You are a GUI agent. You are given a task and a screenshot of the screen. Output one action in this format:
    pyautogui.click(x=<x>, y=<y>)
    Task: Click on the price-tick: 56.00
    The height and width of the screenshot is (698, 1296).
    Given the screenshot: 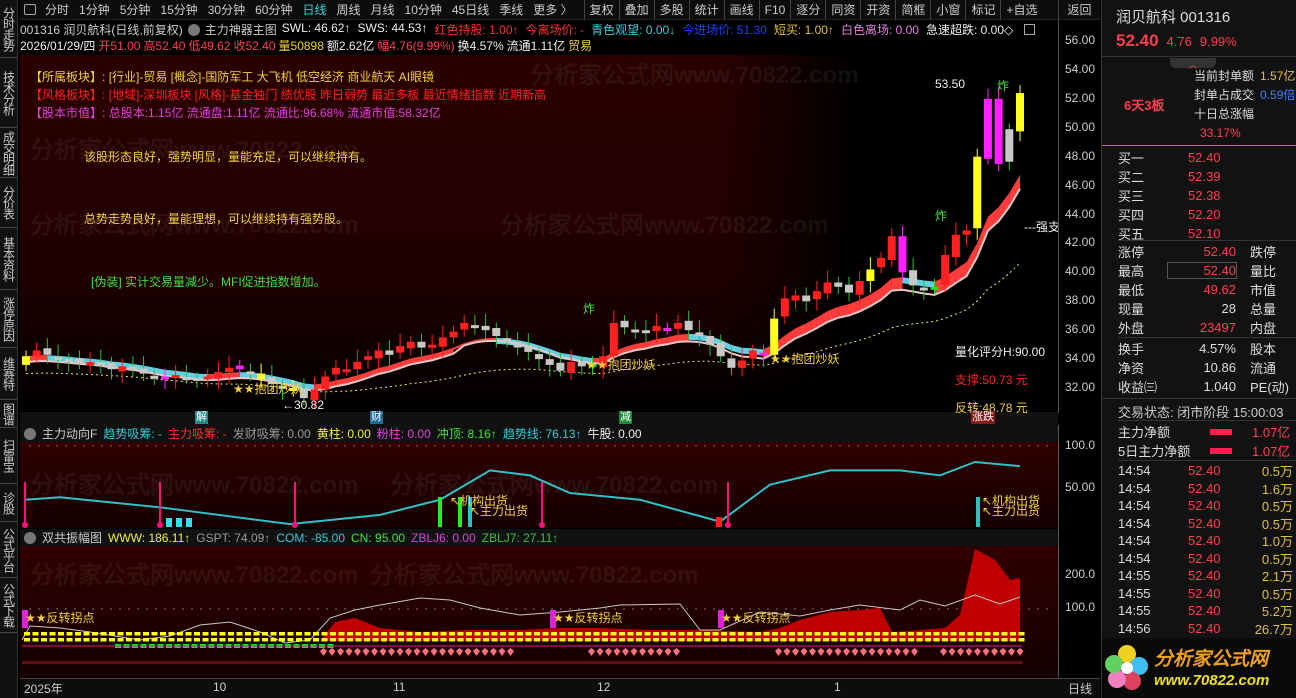 What is the action you would take?
    pyautogui.click(x=1080, y=40)
    